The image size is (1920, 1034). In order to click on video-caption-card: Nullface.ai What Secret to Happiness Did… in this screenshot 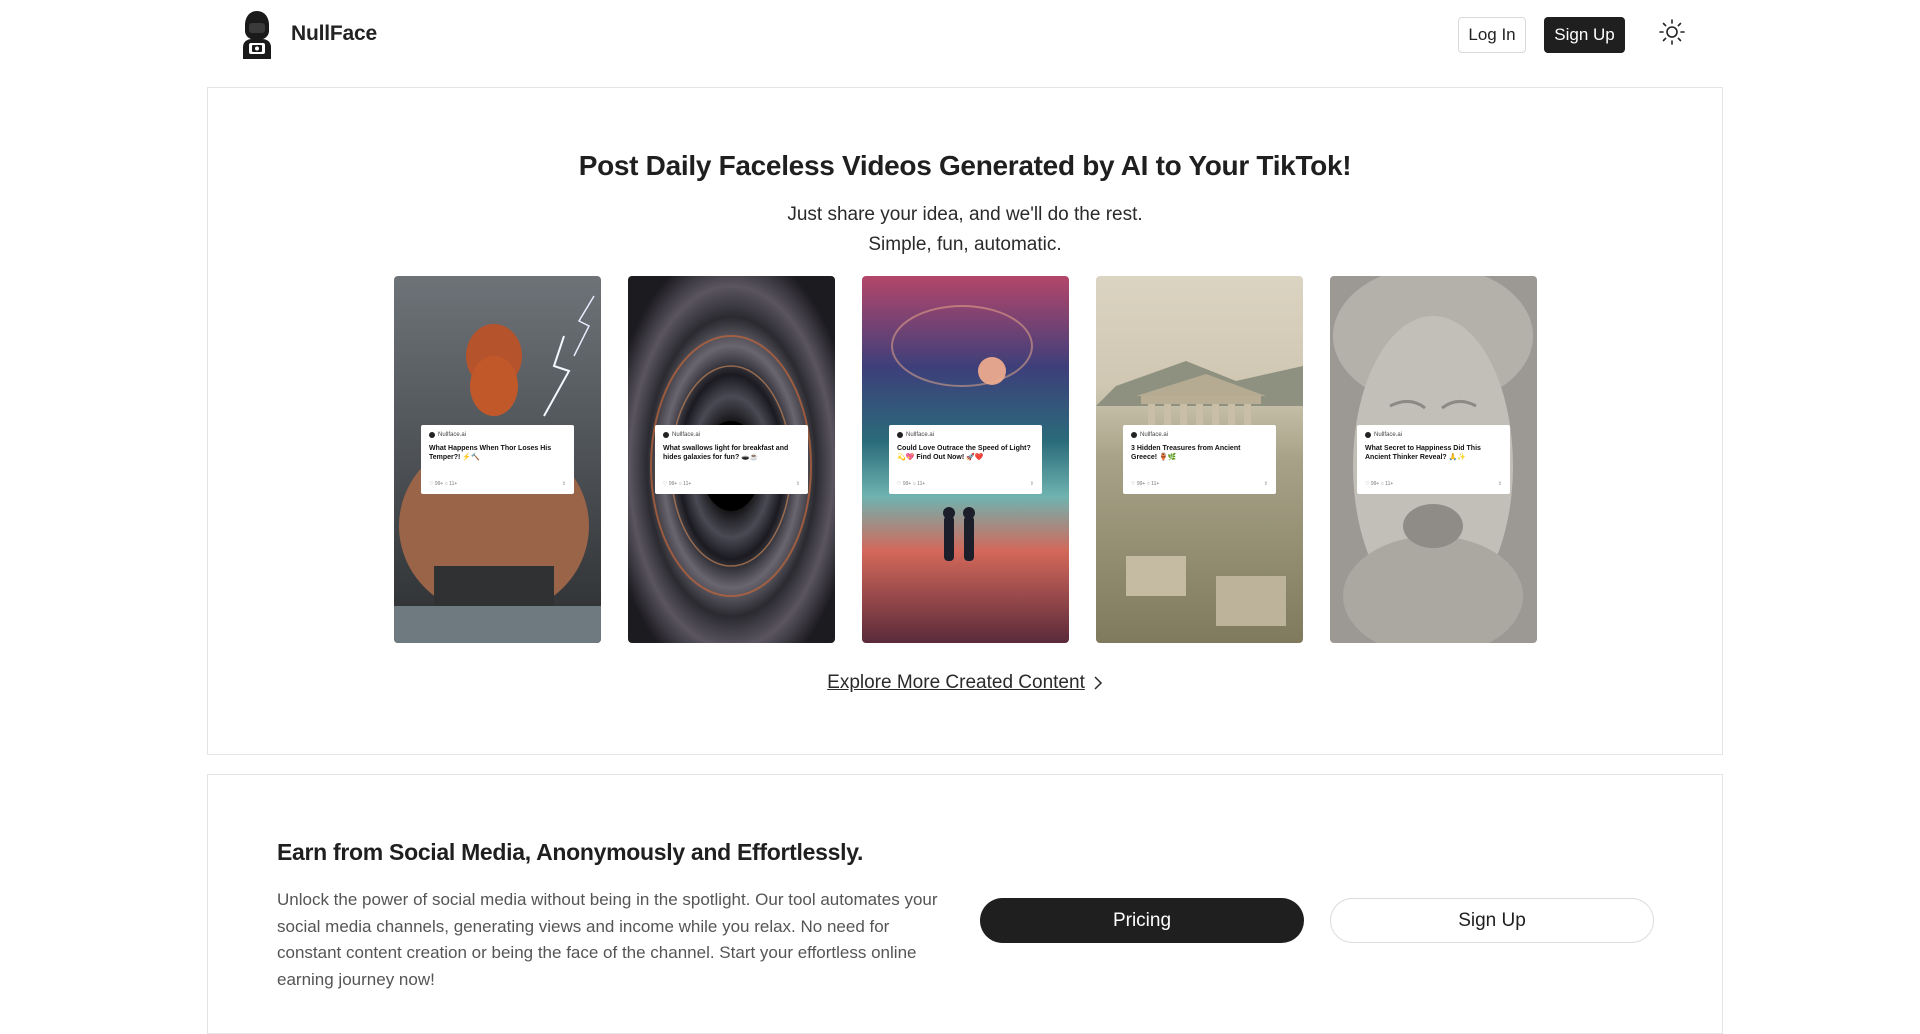, I will do `click(1433, 459)`.